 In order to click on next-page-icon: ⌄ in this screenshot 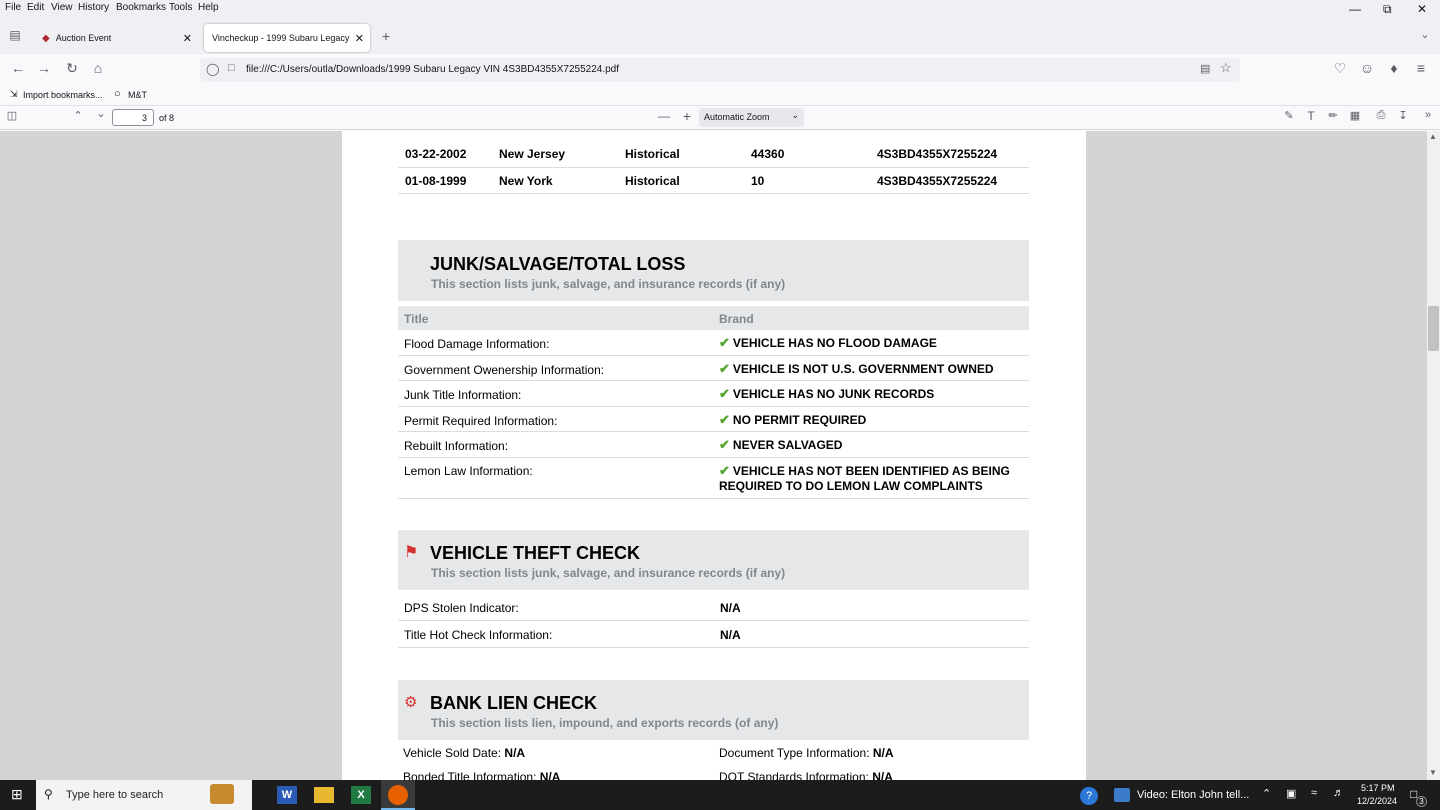, I will do `click(101, 113)`.